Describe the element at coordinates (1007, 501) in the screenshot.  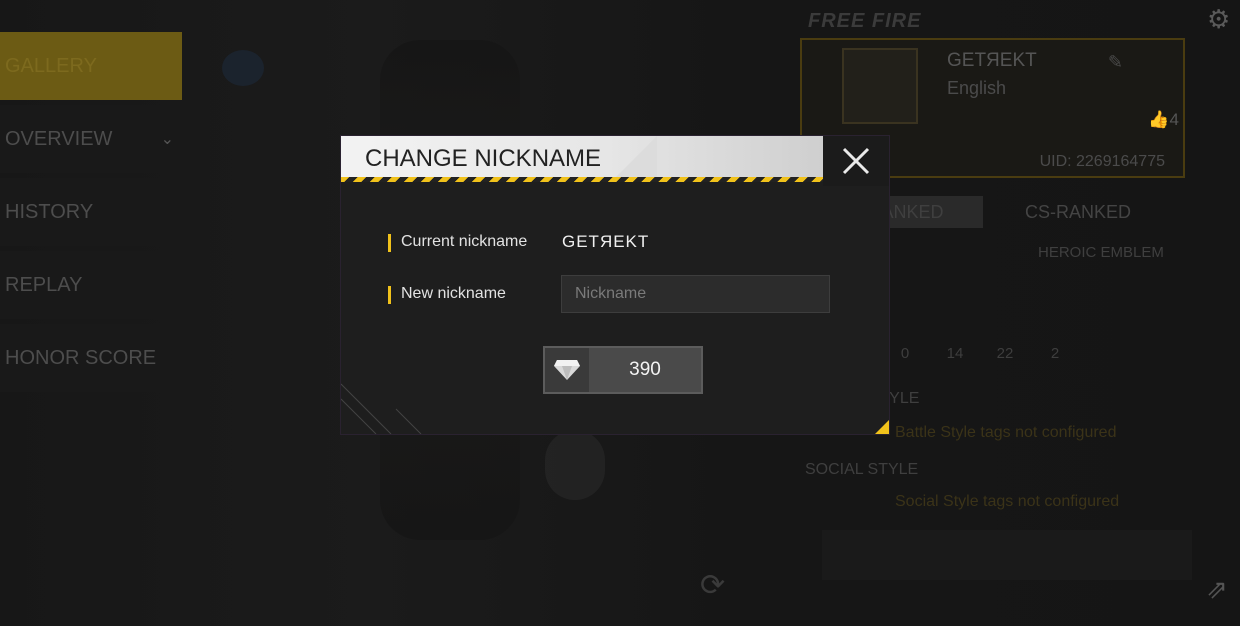
I see `social-style-note: Social Style tags not configured` at that location.